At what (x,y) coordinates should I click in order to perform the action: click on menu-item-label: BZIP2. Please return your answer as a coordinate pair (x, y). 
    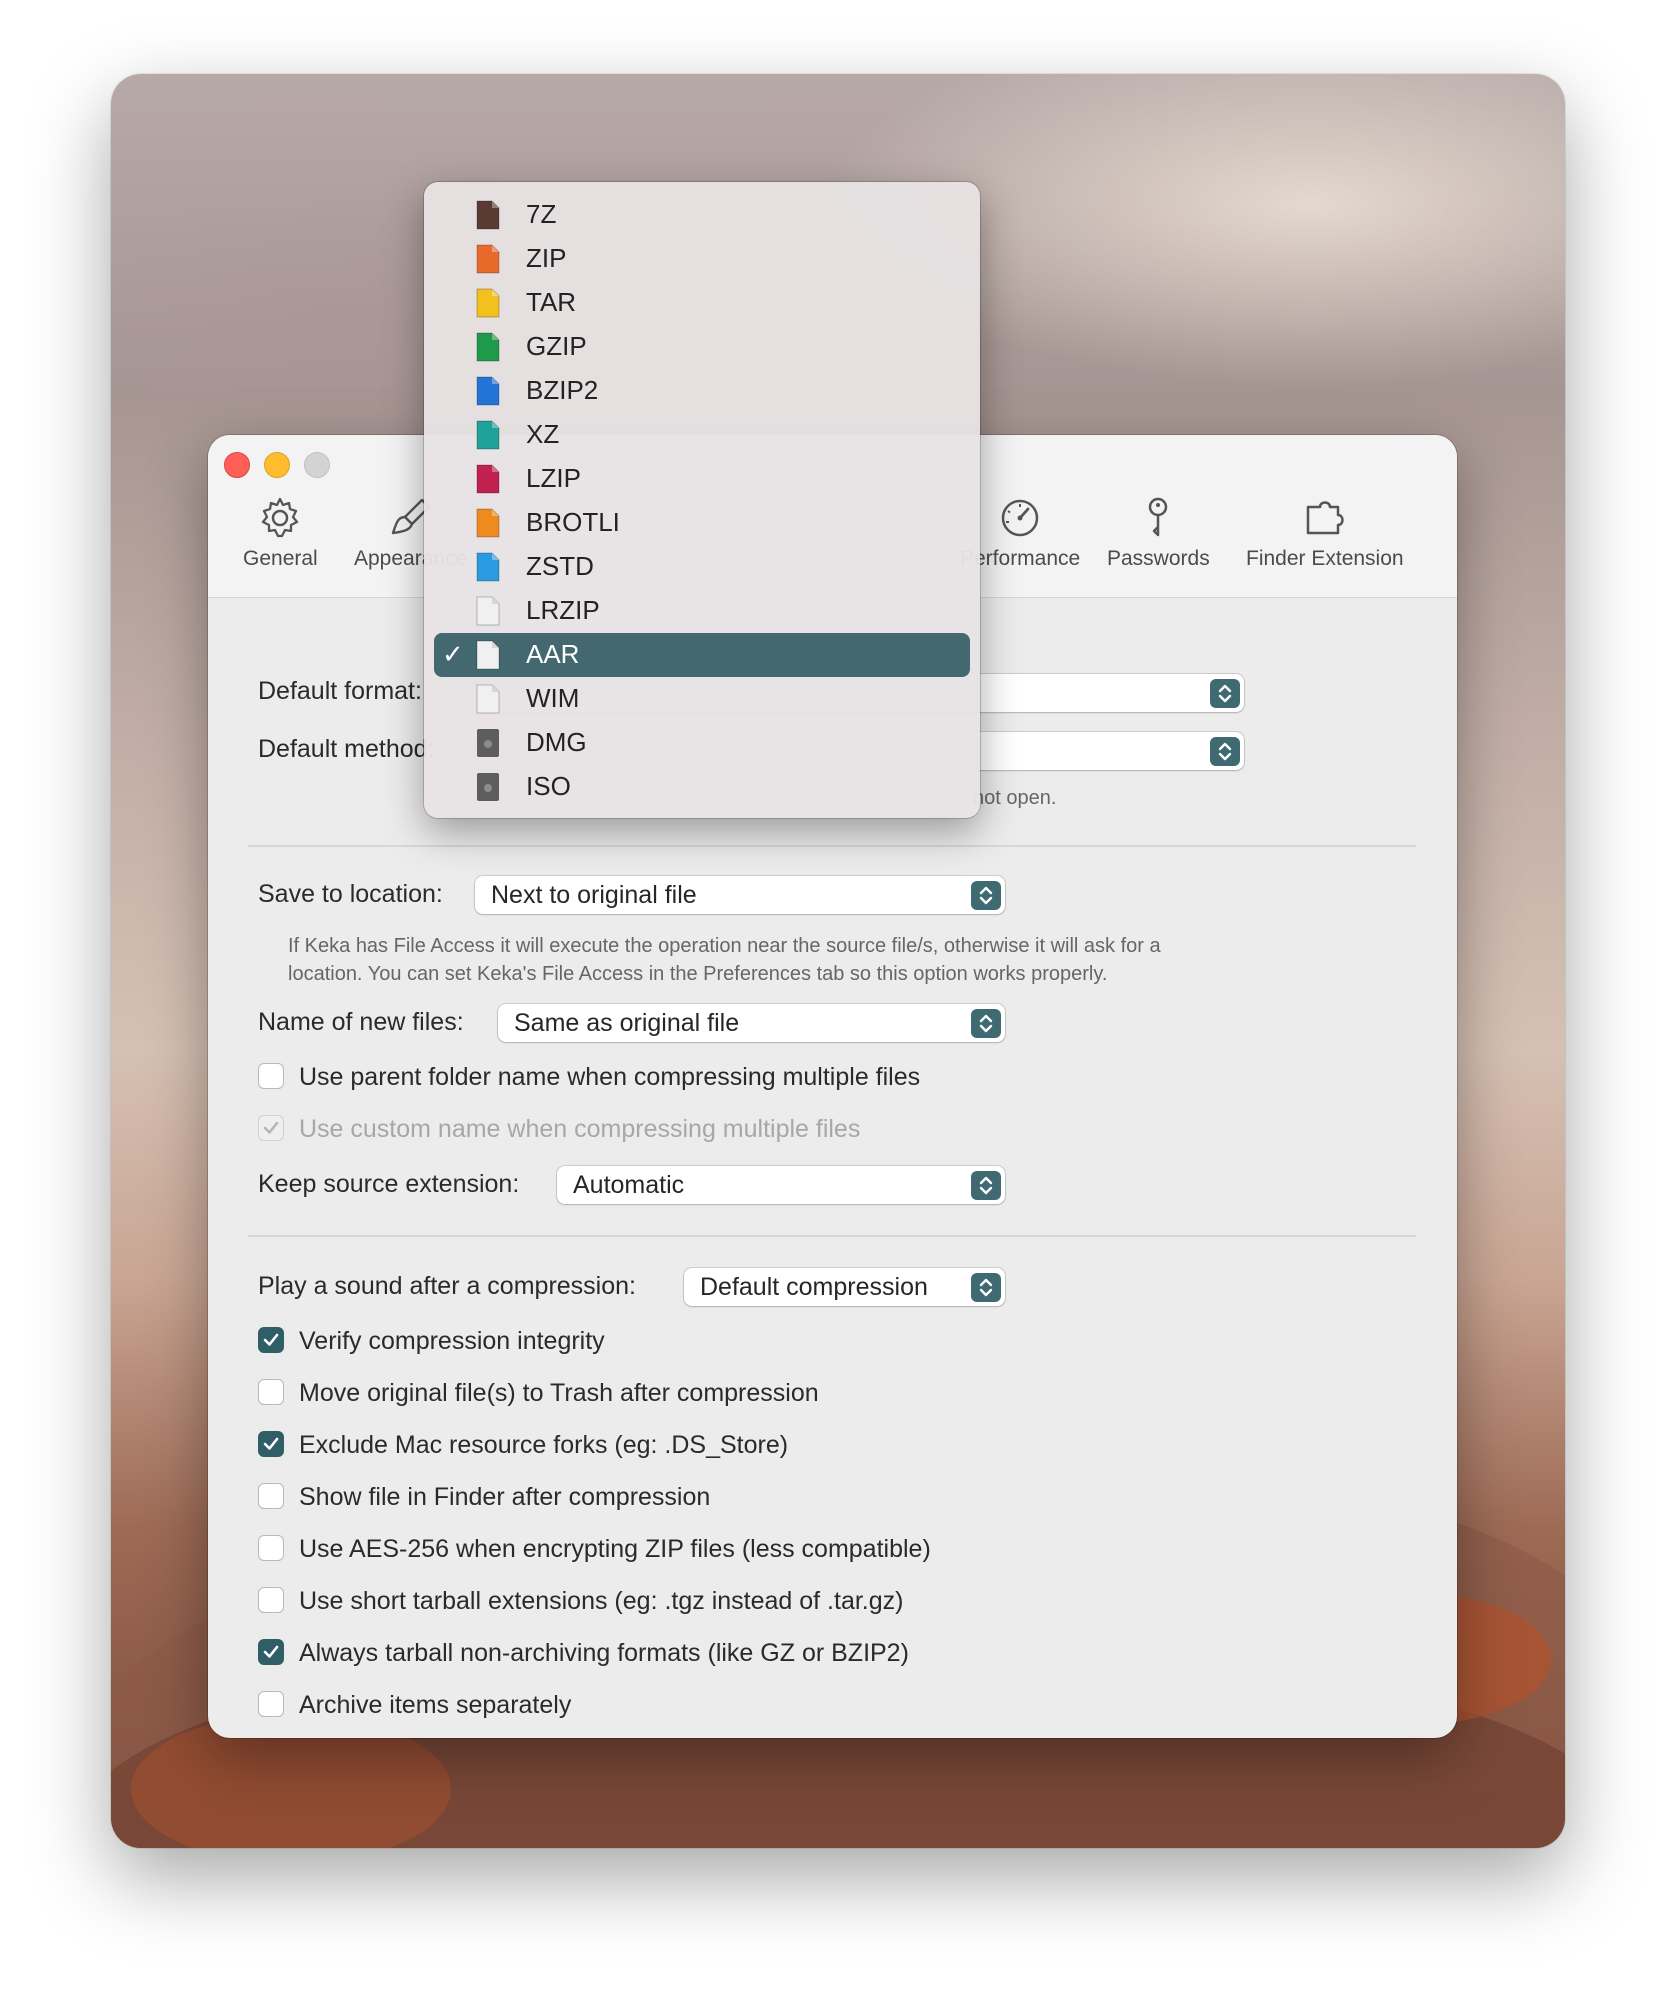
    Looking at the image, I should click on (562, 390).